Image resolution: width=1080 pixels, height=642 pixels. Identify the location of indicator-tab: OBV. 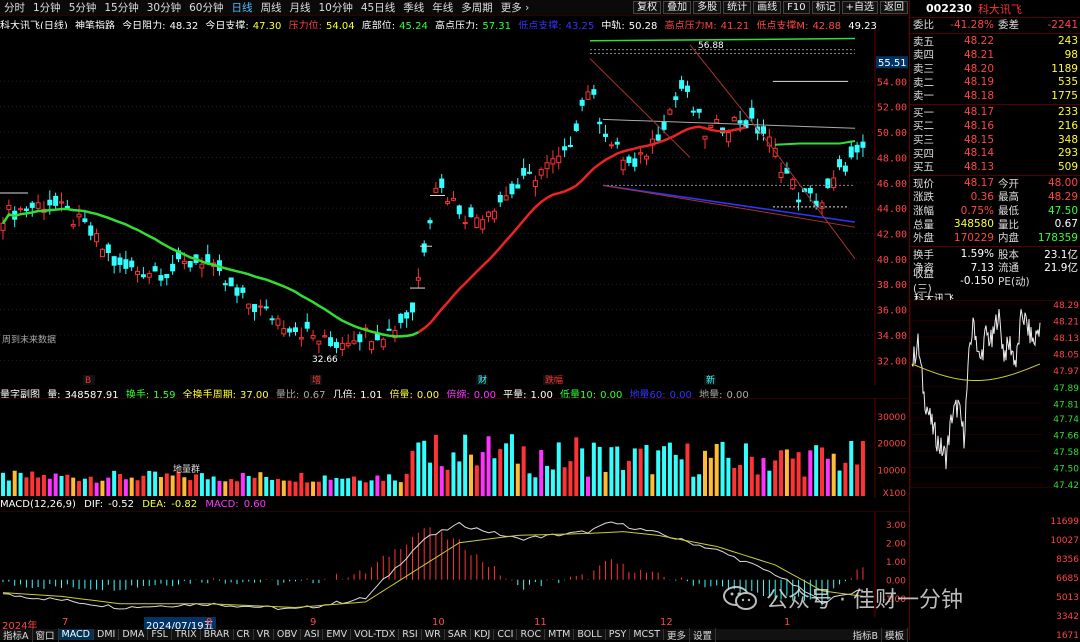
(288, 634).